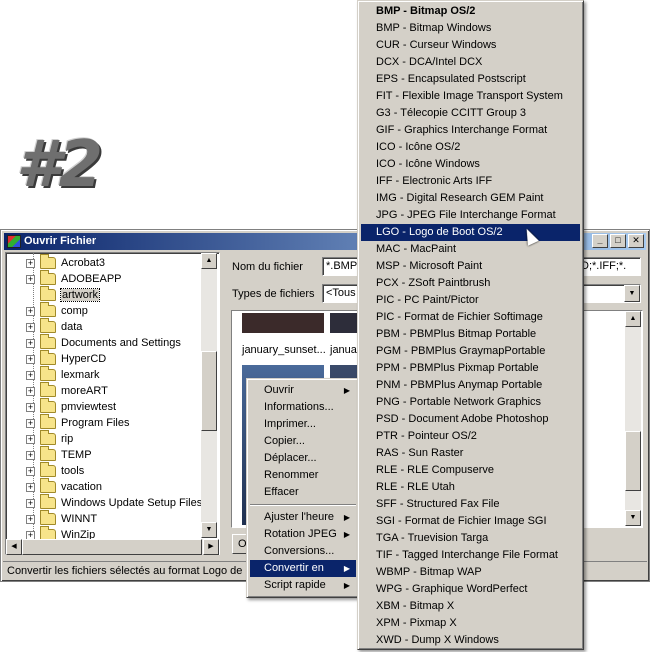 The image size is (650, 652). I want to click on format-menu-item: PGM - PBMPlus GraymapPortable, so click(470, 351).